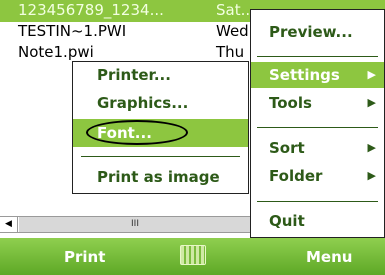 The width and height of the screenshot is (385, 275). What do you see at coordinates (230, 52) in the screenshot?
I see `file-date: Thu` at bounding box center [230, 52].